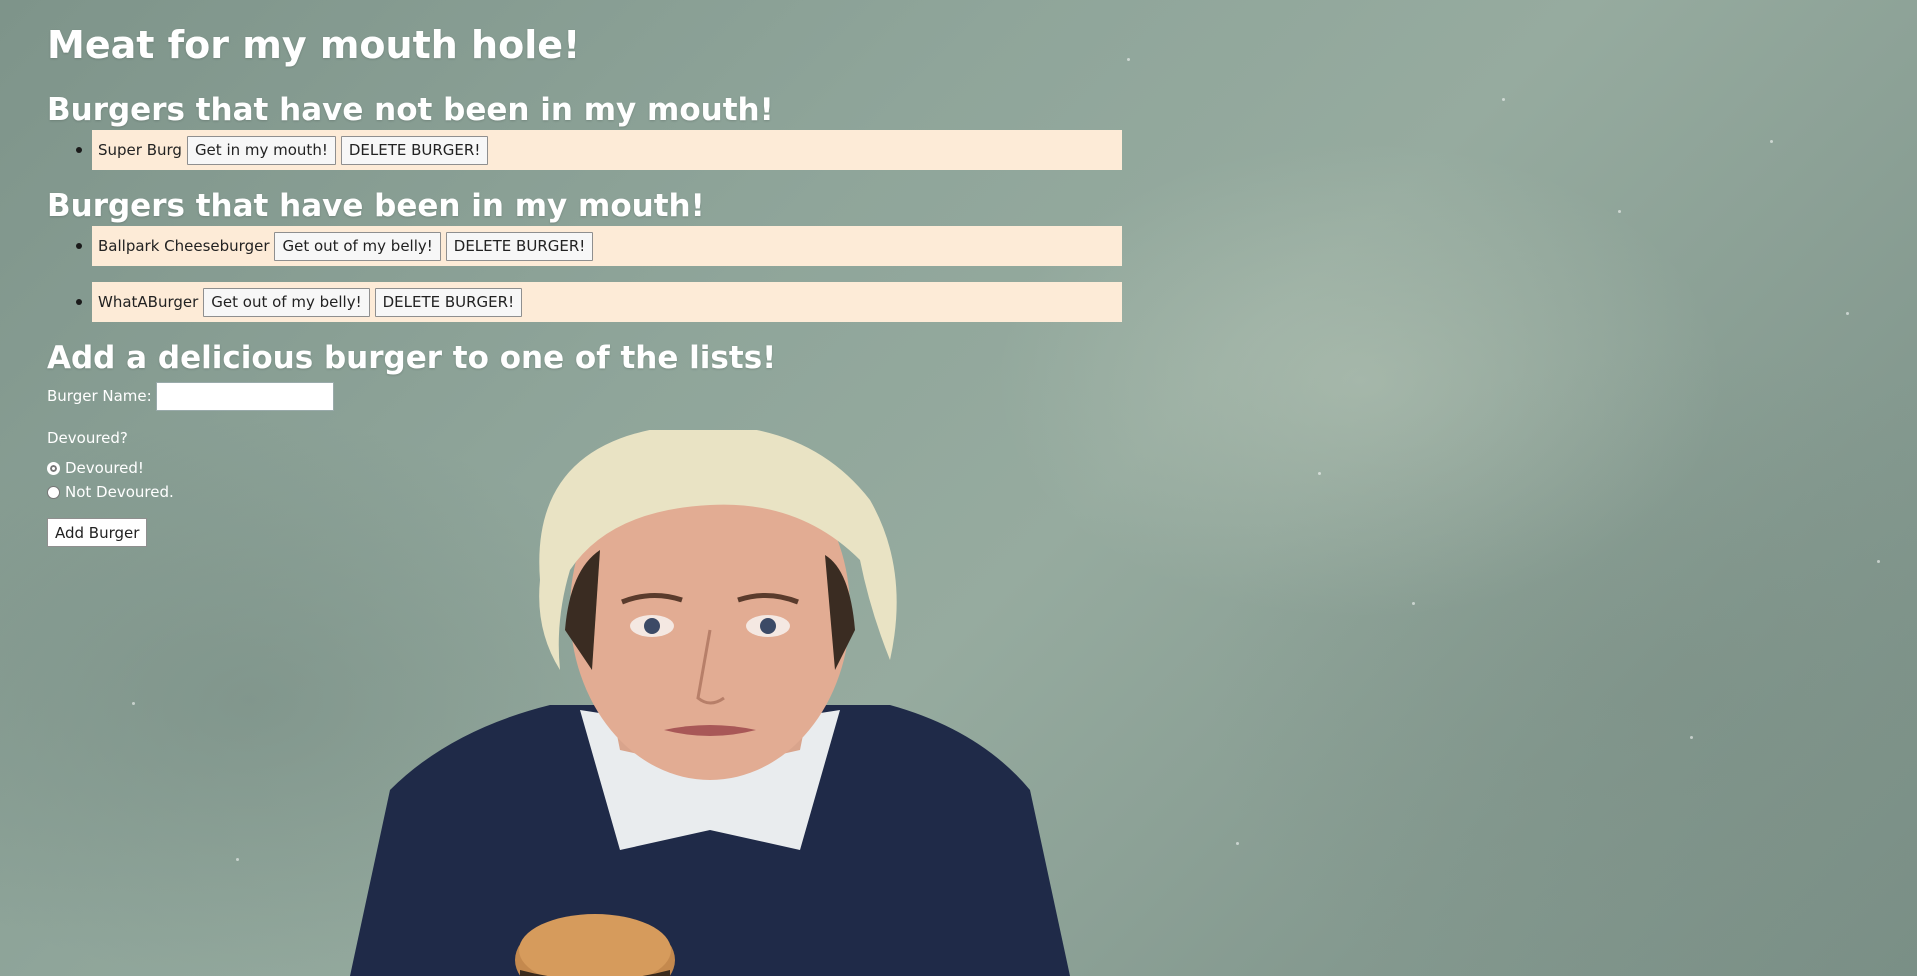 The image size is (1917, 976). I want to click on devoured-option-label: Devoured!, so click(104, 468).